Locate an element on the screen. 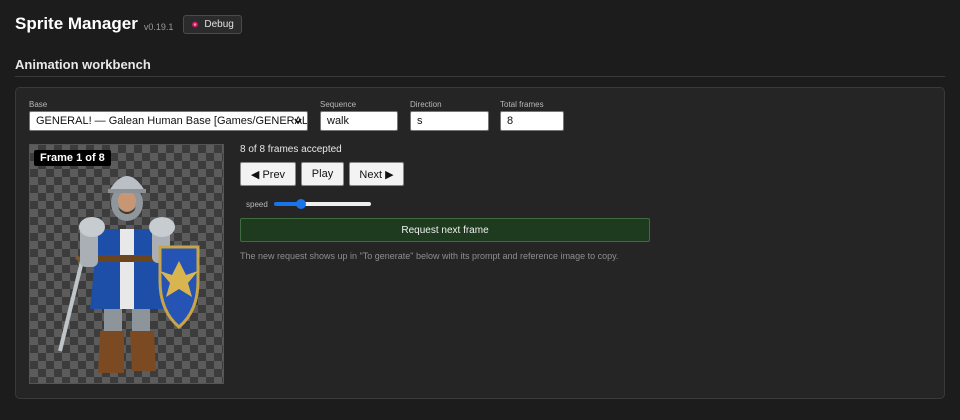 This screenshot has width=960, height=420. app-header: Sprite Manager v0.19.1 Debug is located at coordinates (128, 24).